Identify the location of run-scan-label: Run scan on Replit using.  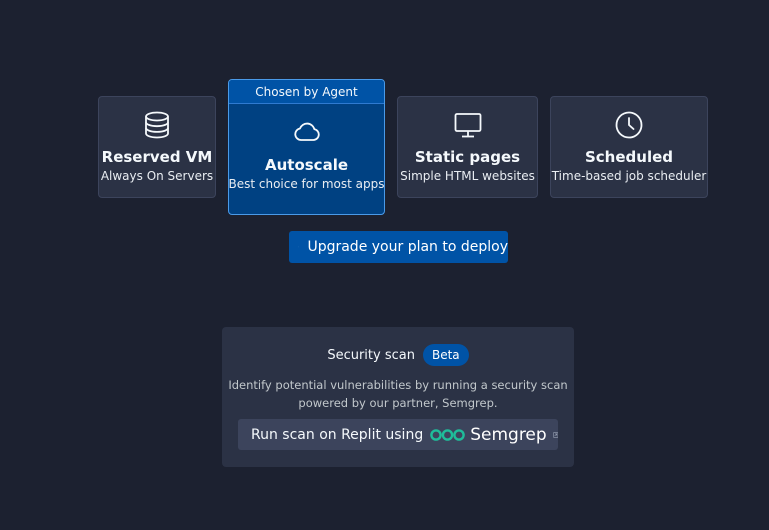
(337, 434).